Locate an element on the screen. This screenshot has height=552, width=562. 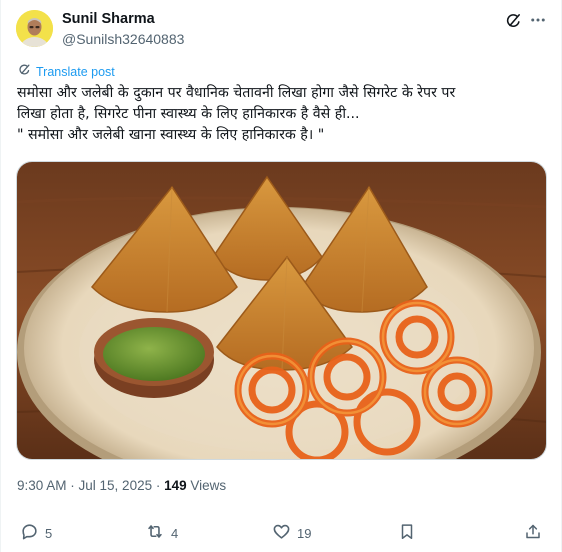
share-button is located at coordinates (533, 533).